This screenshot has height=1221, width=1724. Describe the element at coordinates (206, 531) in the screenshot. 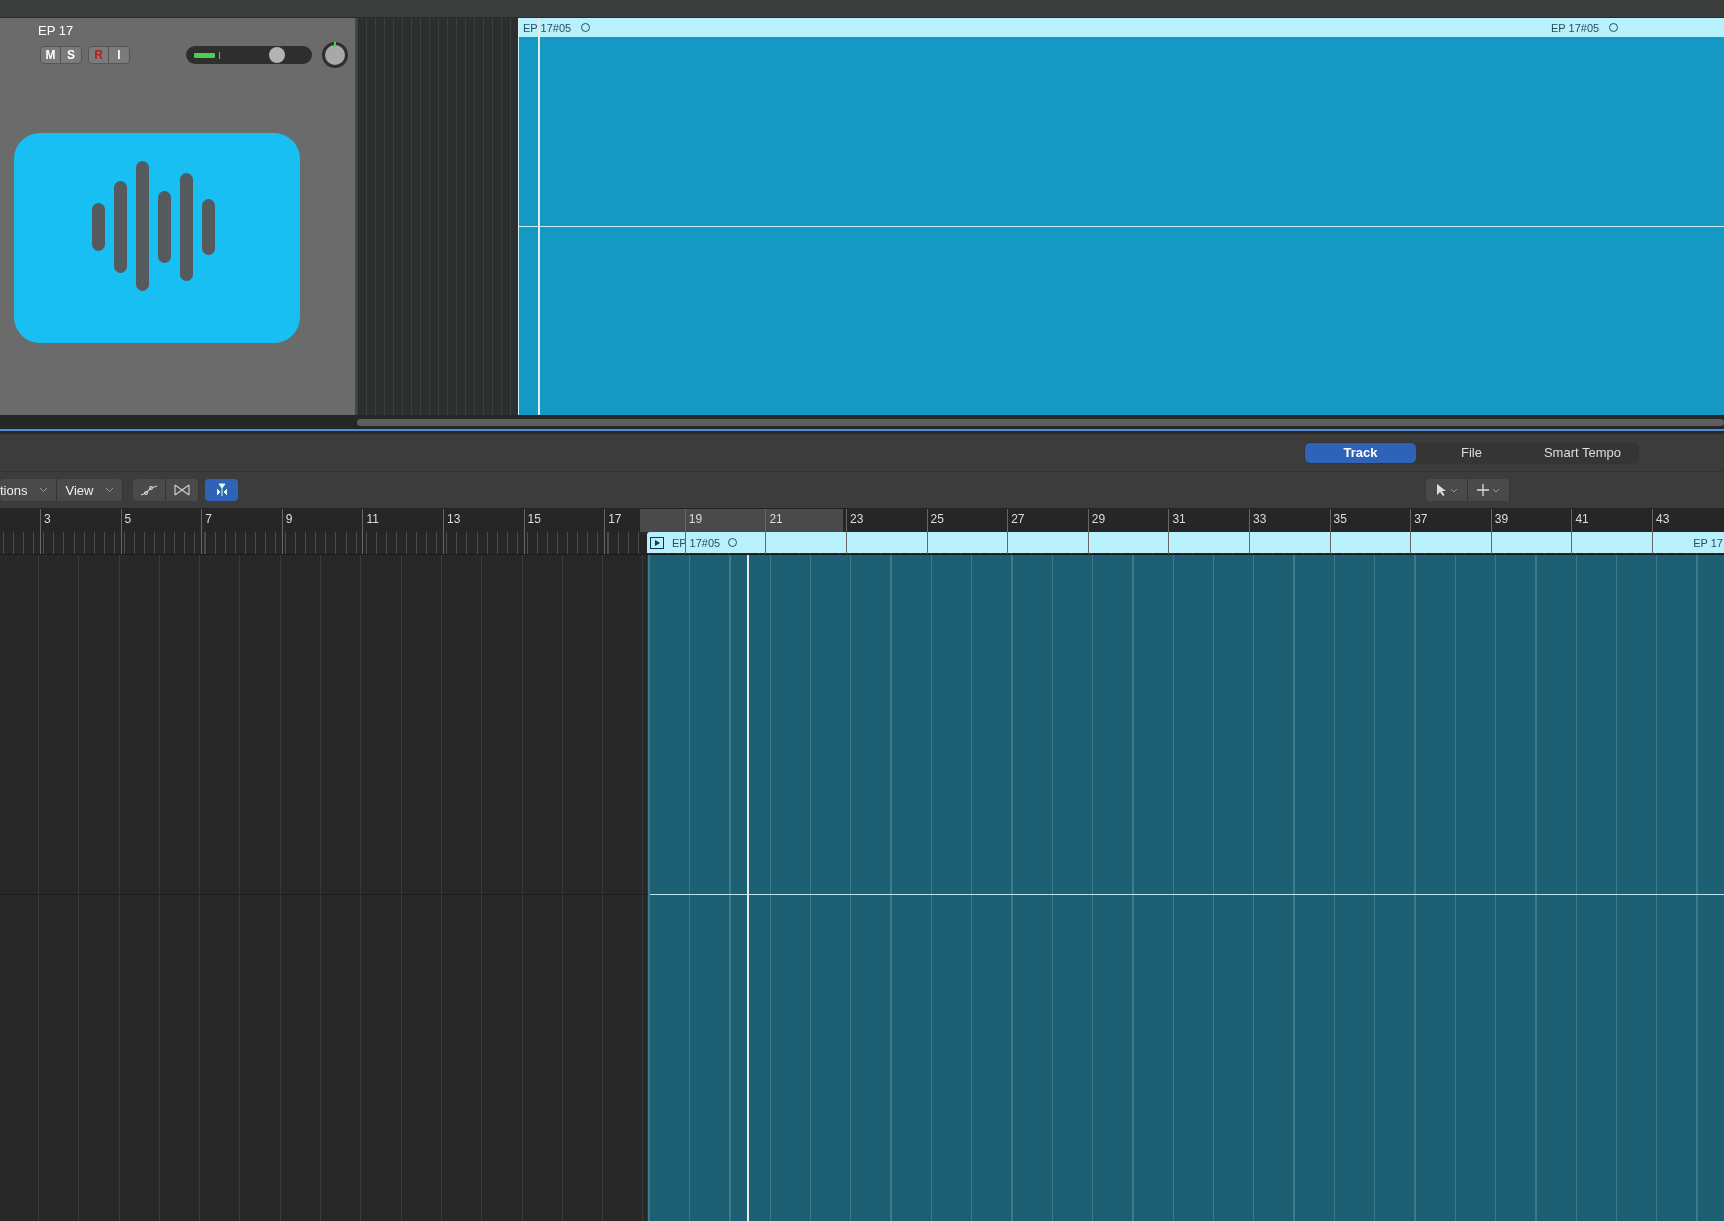

I see `bar-number: 7` at that location.